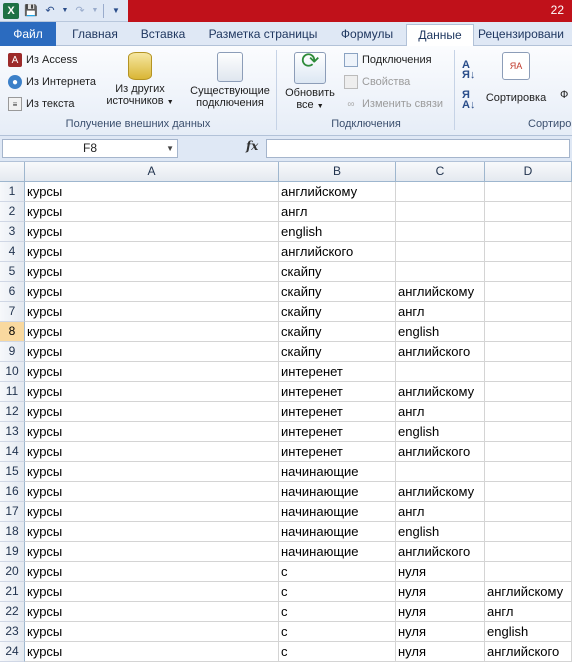 This screenshot has height=664, width=572. I want to click on row-header: 17, so click(12, 512).